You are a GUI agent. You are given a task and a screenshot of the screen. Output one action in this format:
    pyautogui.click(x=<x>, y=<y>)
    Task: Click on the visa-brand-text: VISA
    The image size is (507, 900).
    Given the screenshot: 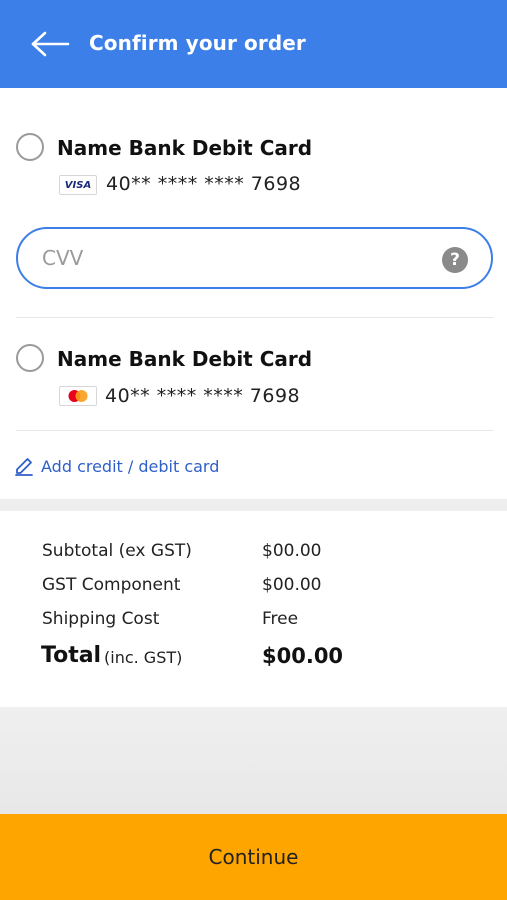 What is the action you would take?
    pyautogui.click(x=78, y=185)
    